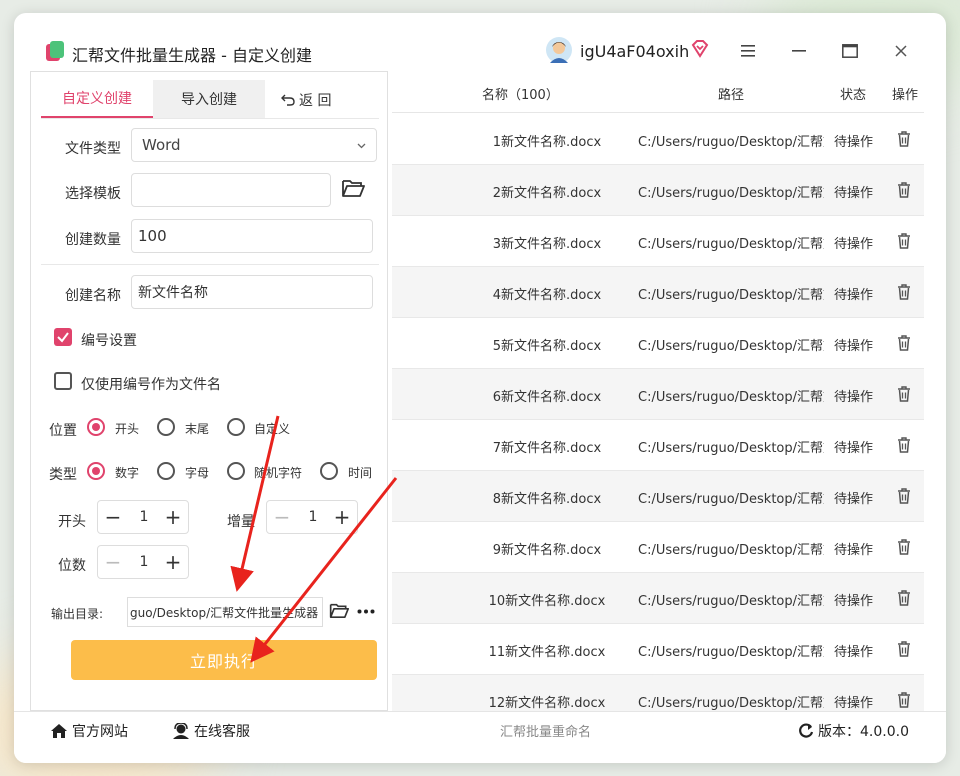  What do you see at coordinates (55, 51) in the screenshot?
I see `app-logo-icon` at bounding box center [55, 51].